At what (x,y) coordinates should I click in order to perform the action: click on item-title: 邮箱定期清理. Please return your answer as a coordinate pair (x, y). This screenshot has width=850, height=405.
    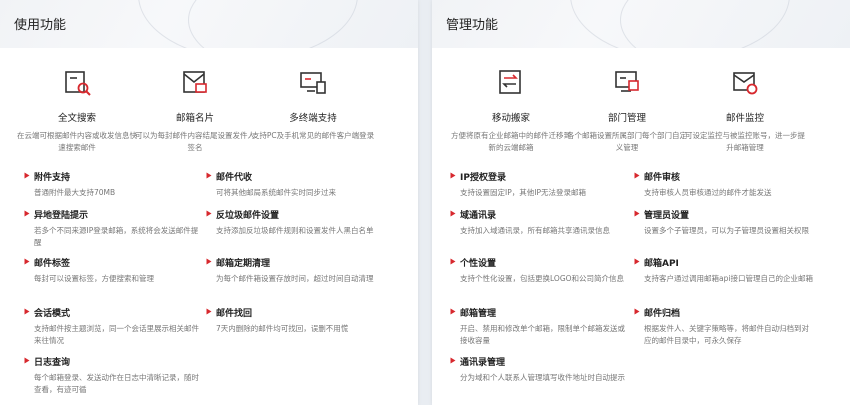
    Looking at the image, I should click on (296, 262).